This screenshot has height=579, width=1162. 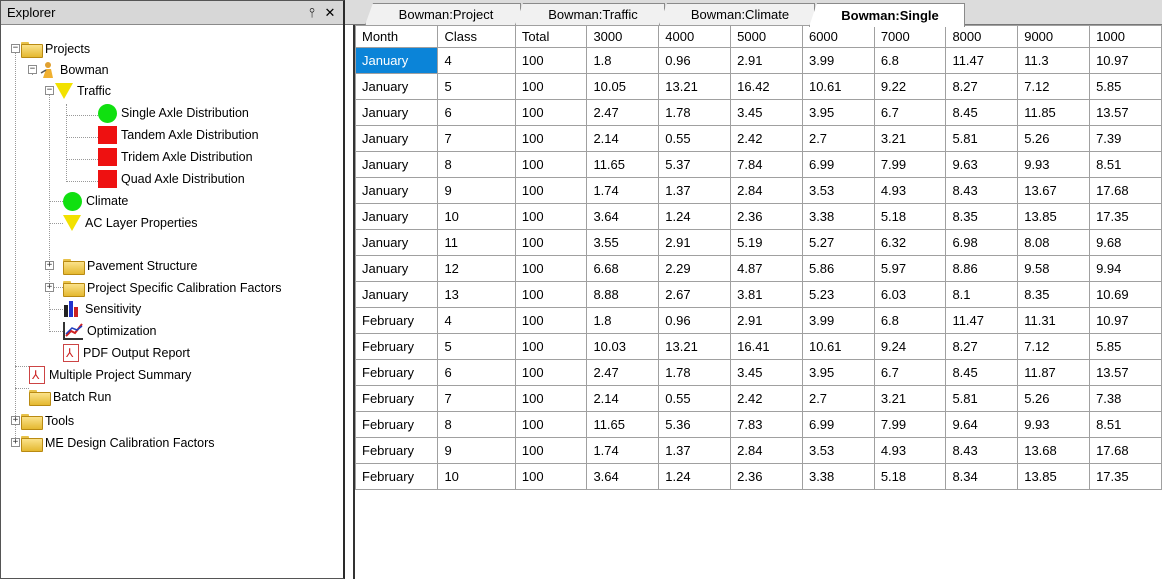 What do you see at coordinates (695, 320) in the screenshot?
I see `table-cell: 0.96` at bounding box center [695, 320].